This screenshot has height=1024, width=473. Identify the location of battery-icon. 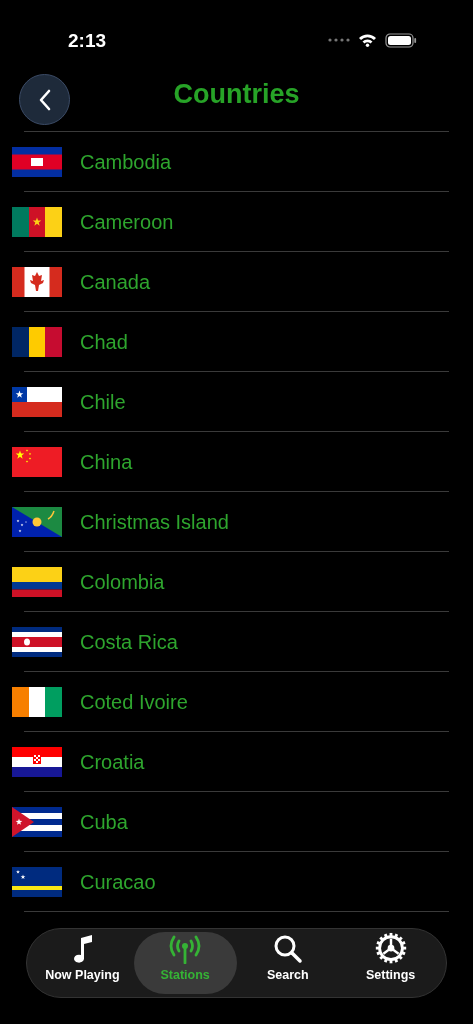
(401, 40).